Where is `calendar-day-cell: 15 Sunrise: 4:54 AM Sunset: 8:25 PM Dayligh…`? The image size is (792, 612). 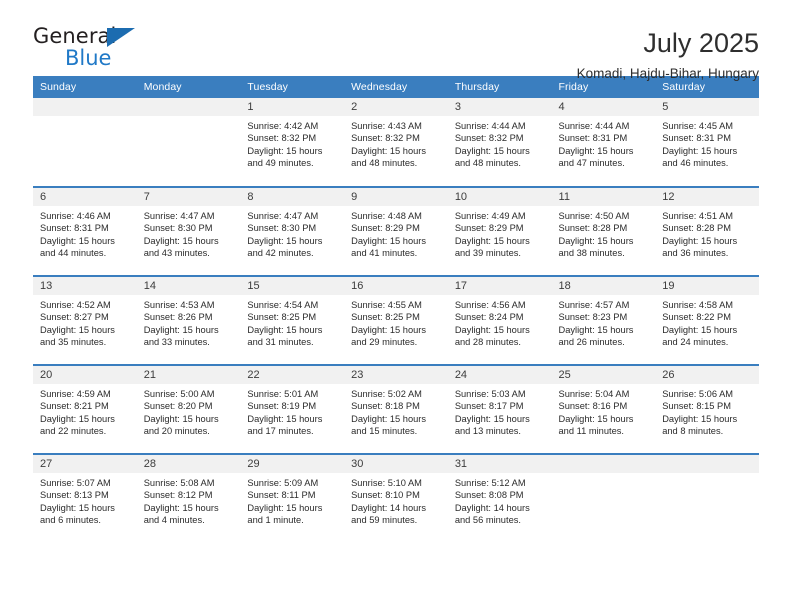 calendar-day-cell: 15 Sunrise: 4:54 AM Sunset: 8:25 PM Dayligh… is located at coordinates (292, 320).